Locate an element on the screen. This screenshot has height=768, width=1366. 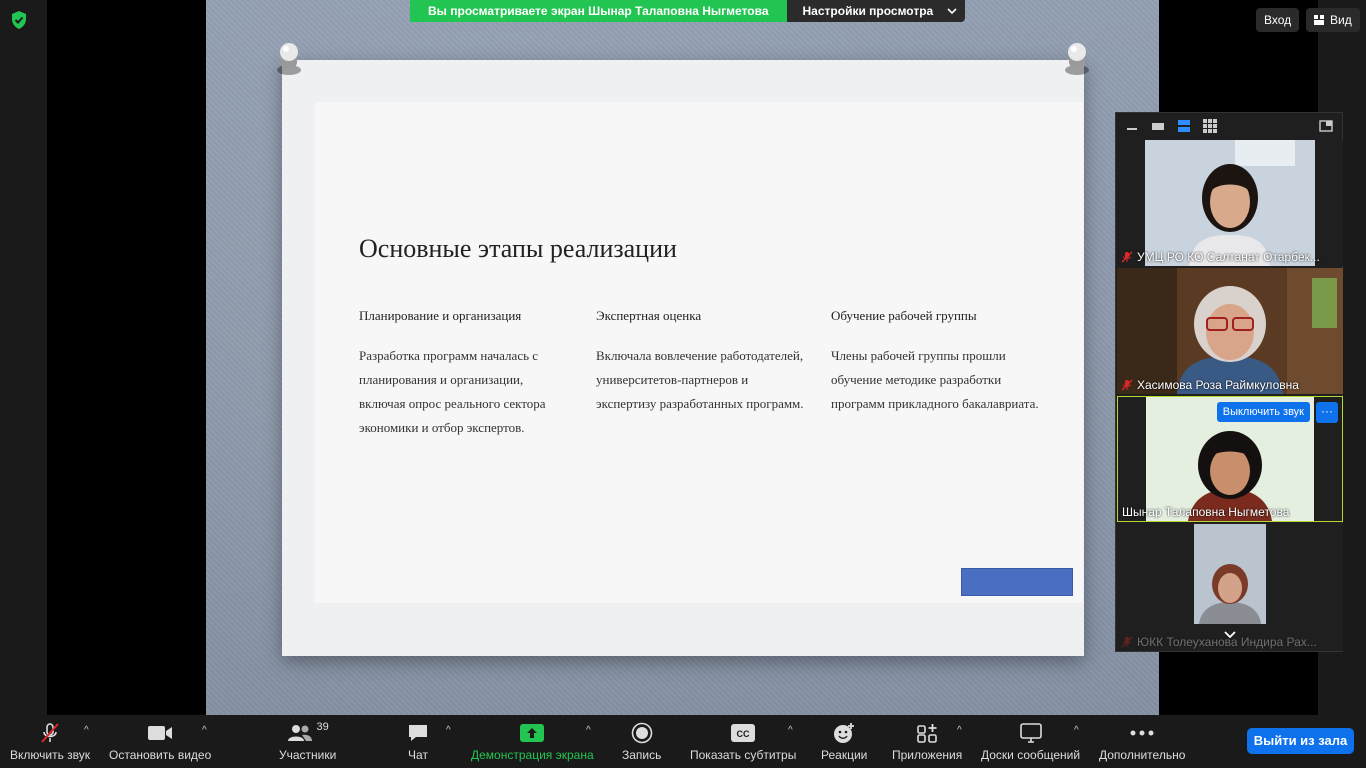
scroll-down-chevron-icon is located at coordinates (1230, 635).